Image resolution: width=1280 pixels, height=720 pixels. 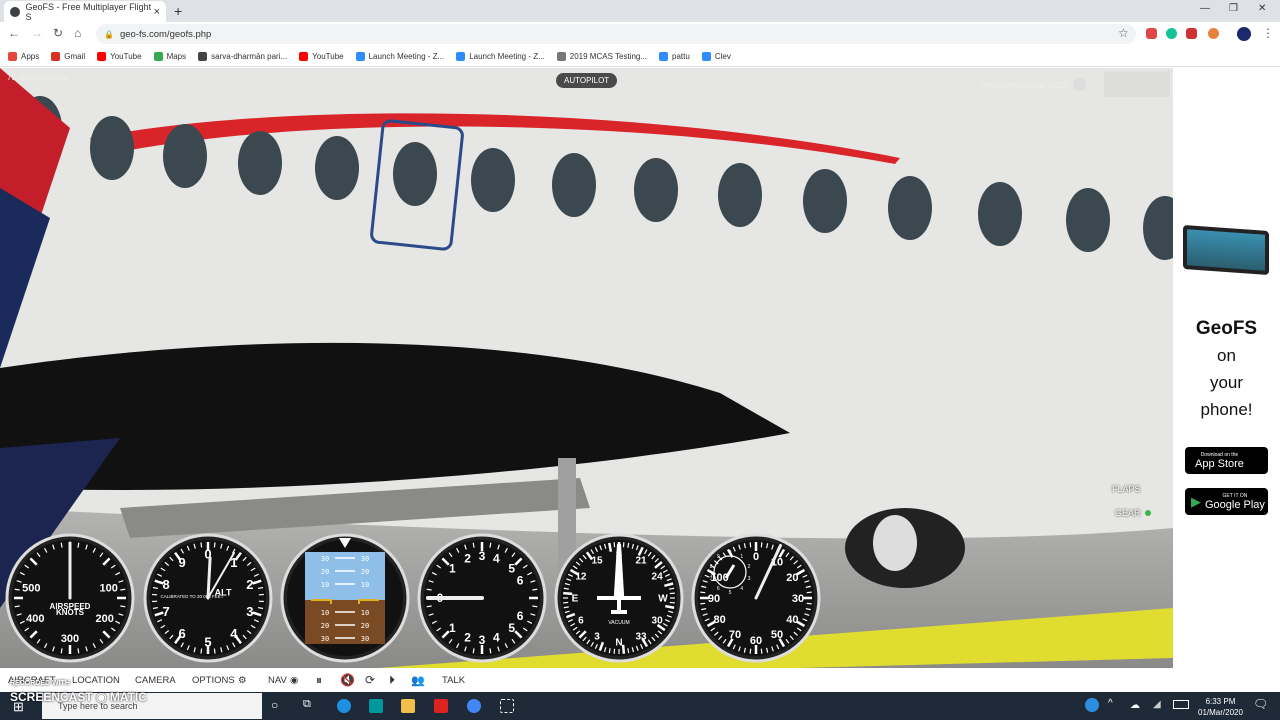 I want to click on new-tab-button: +, so click(x=178, y=11).